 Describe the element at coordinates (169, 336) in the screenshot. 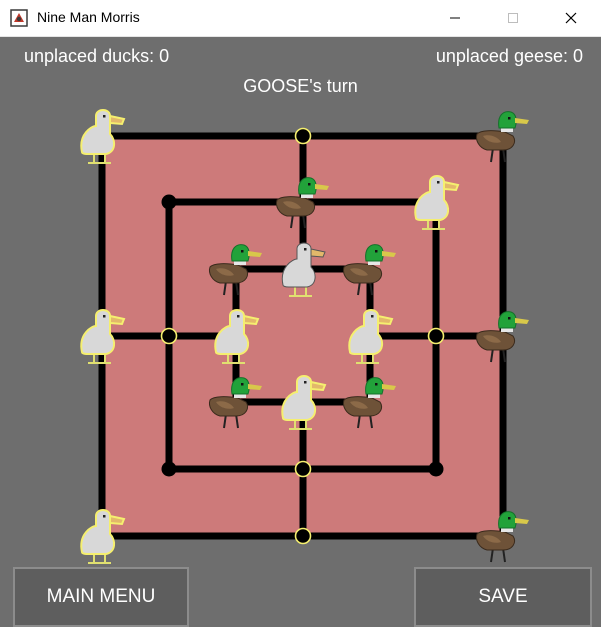

I see `empty-point-middle-mid-left` at that location.